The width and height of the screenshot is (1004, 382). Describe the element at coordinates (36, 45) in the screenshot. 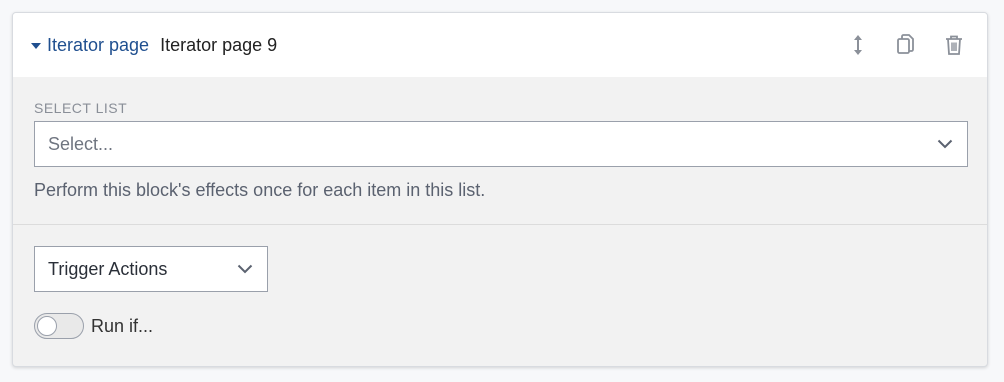

I see `collapse-caret-icon` at that location.